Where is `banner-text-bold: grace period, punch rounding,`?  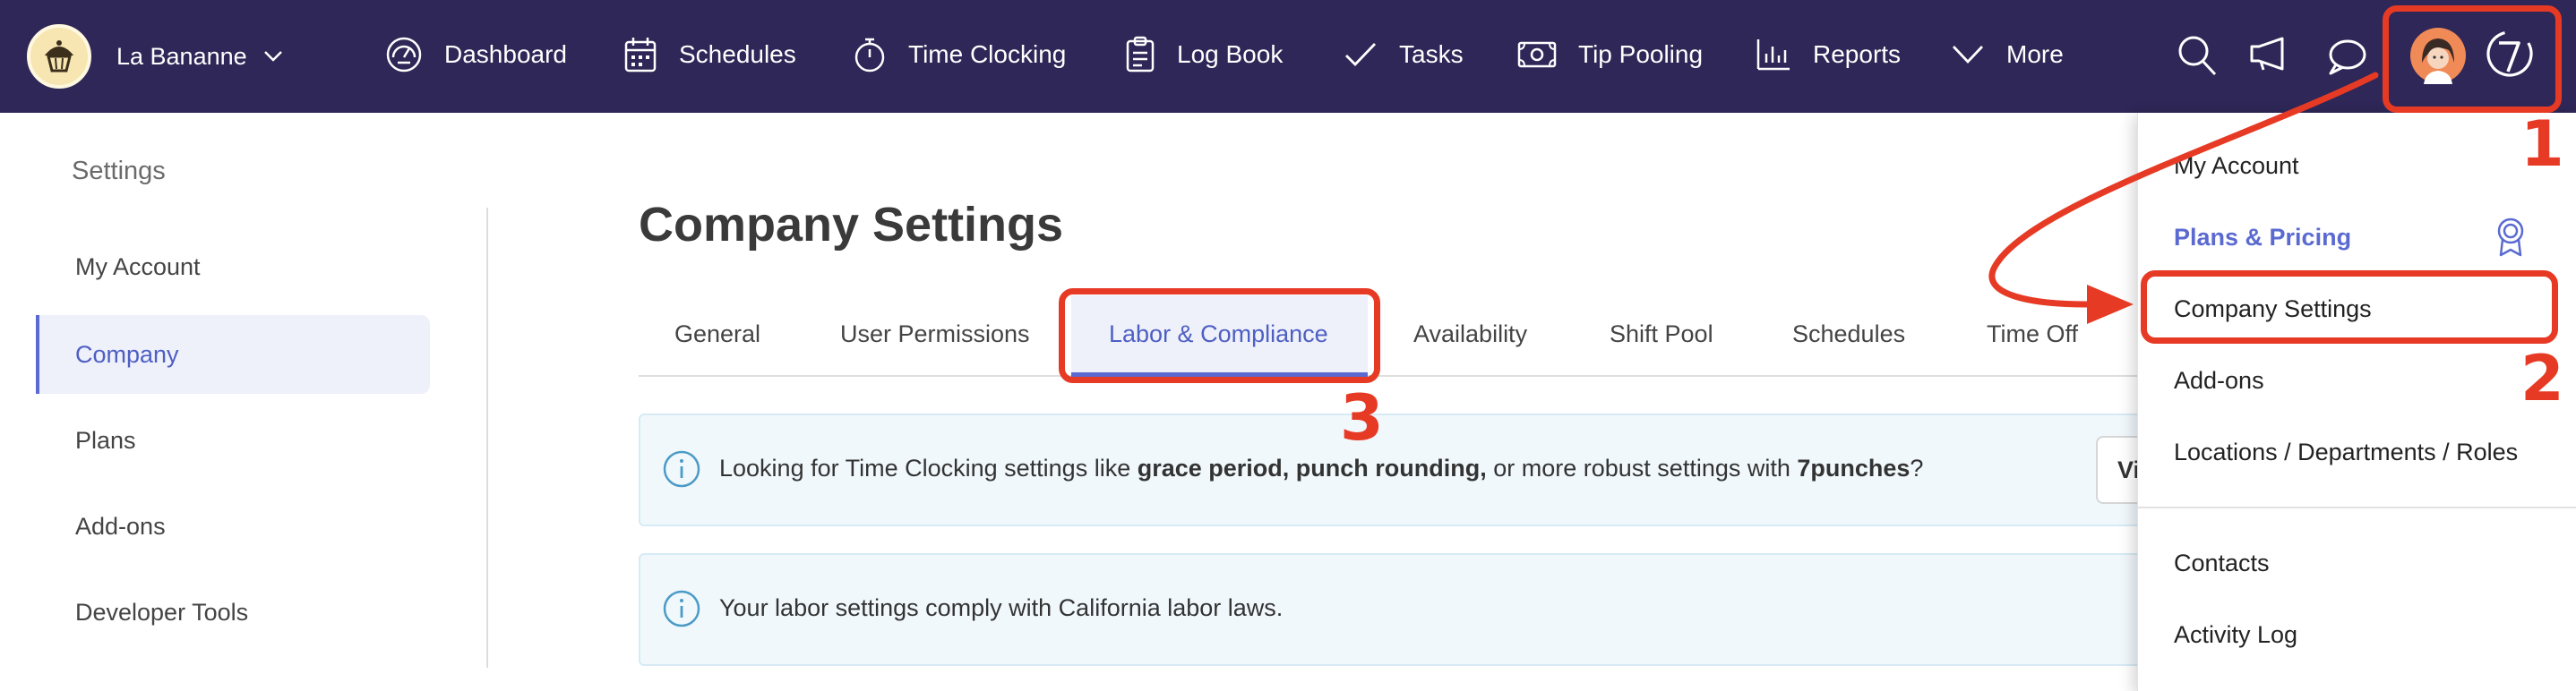 banner-text-bold: grace period, punch rounding, is located at coordinates (1312, 468).